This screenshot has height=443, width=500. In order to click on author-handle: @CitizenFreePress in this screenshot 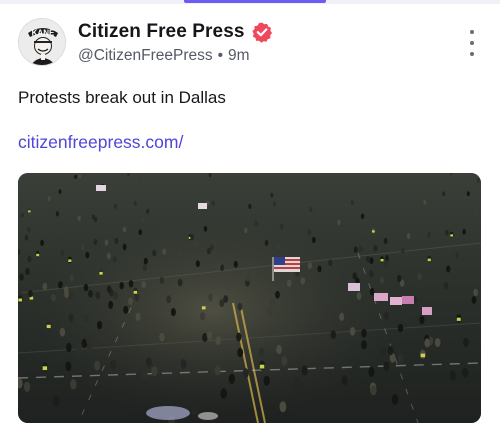, I will do `click(145, 55)`.